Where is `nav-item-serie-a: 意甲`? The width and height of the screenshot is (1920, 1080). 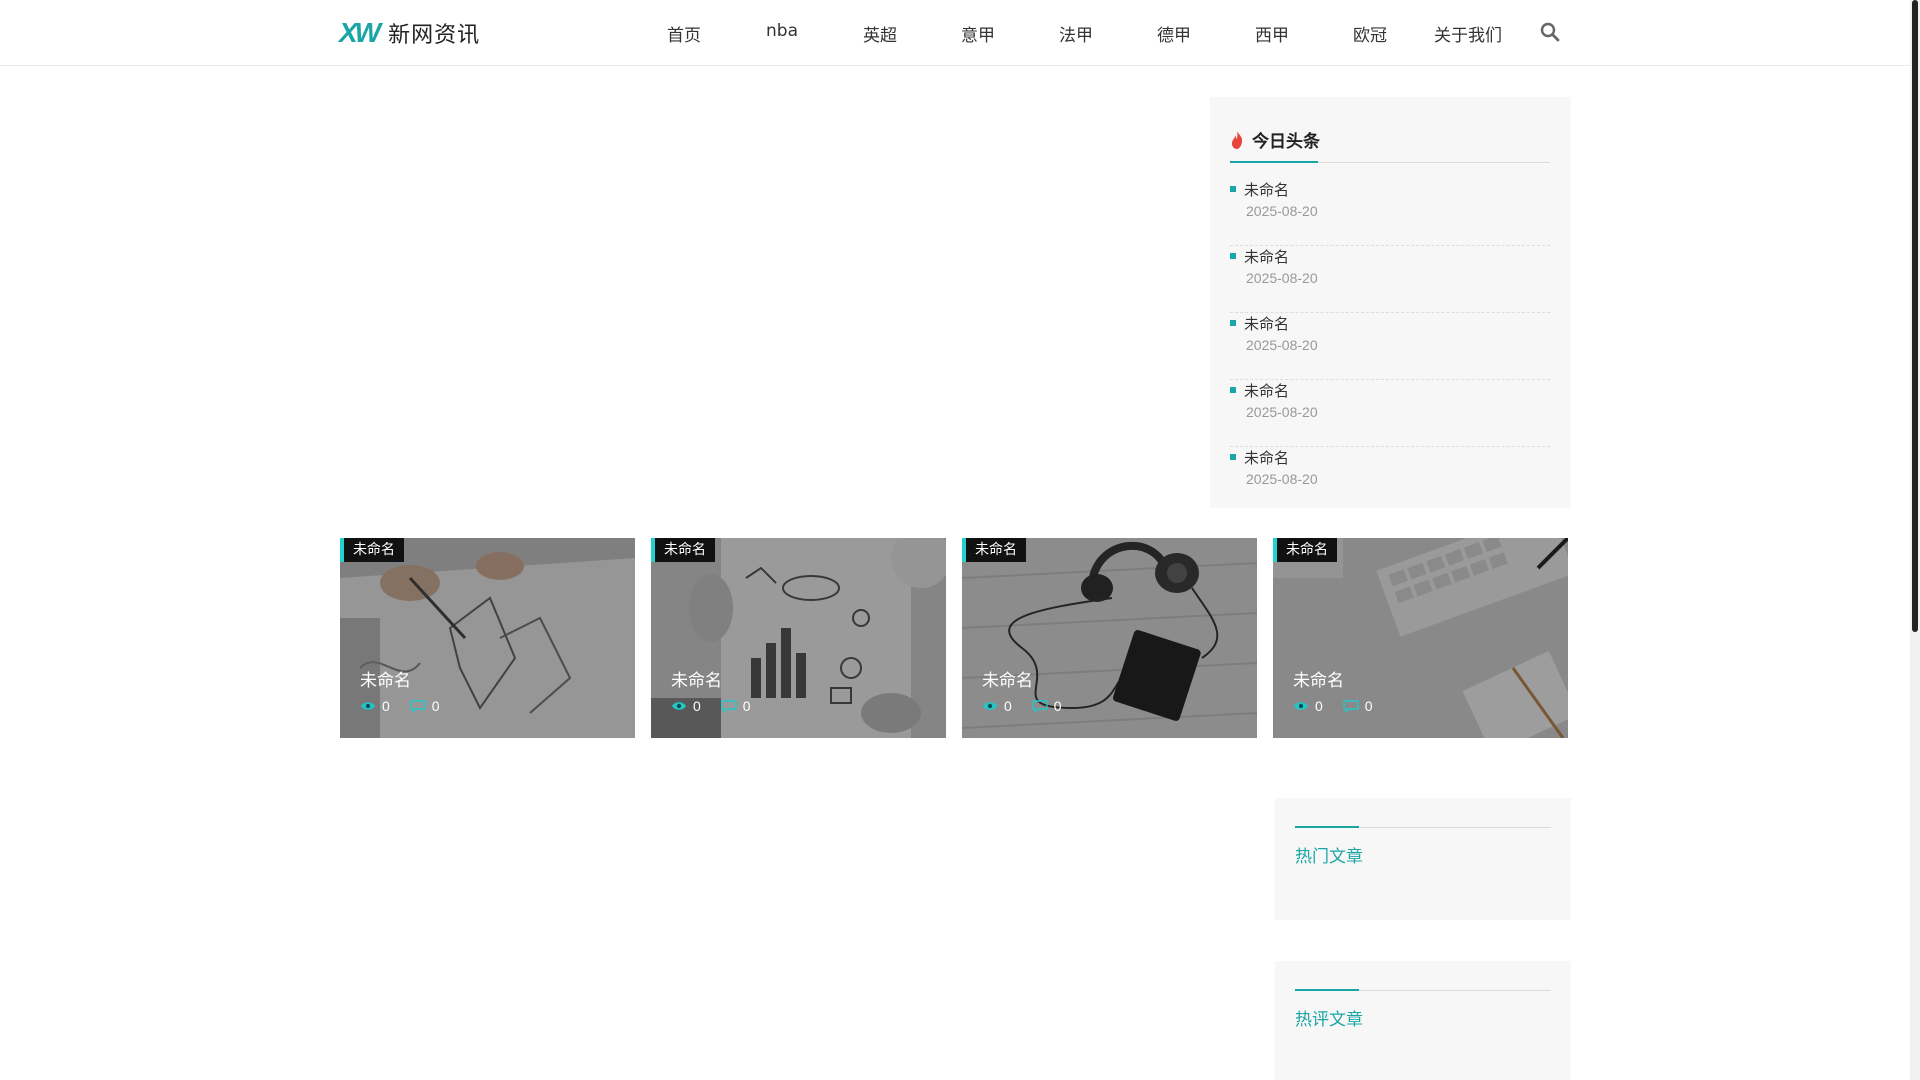 nav-item-serie-a: 意甲 is located at coordinates (978, 33).